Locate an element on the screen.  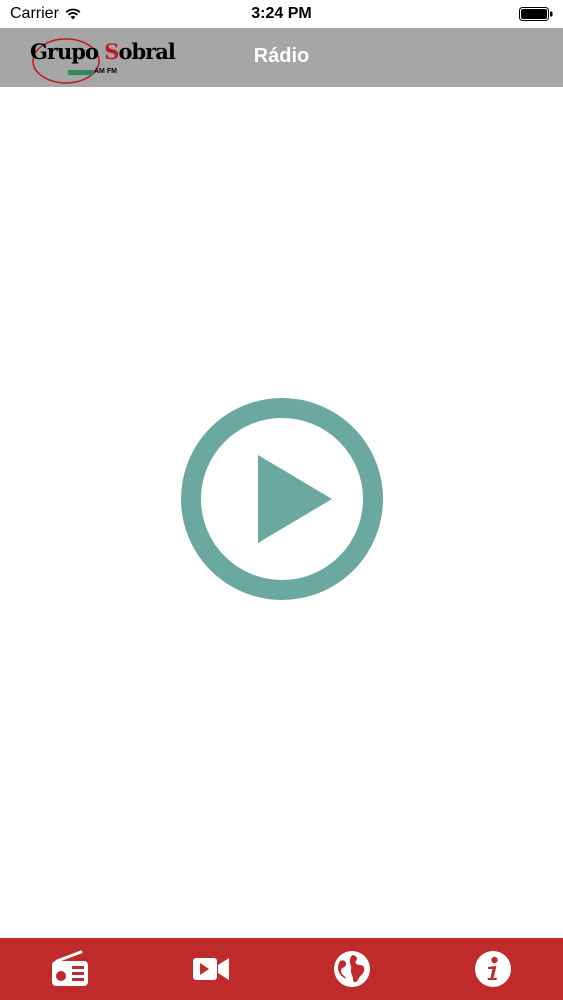
tab-info is located at coordinates (492, 969).